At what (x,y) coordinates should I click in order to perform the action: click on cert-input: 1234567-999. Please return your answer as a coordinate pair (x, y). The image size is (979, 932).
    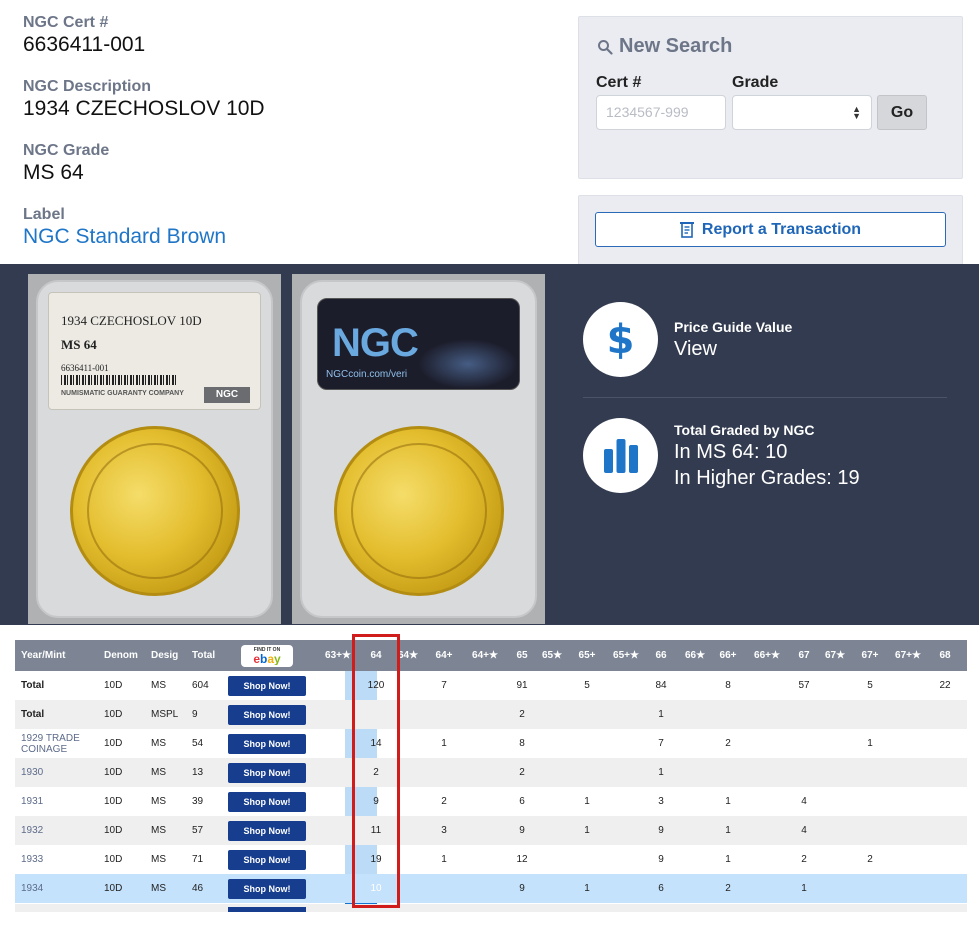
    Looking at the image, I should click on (661, 112).